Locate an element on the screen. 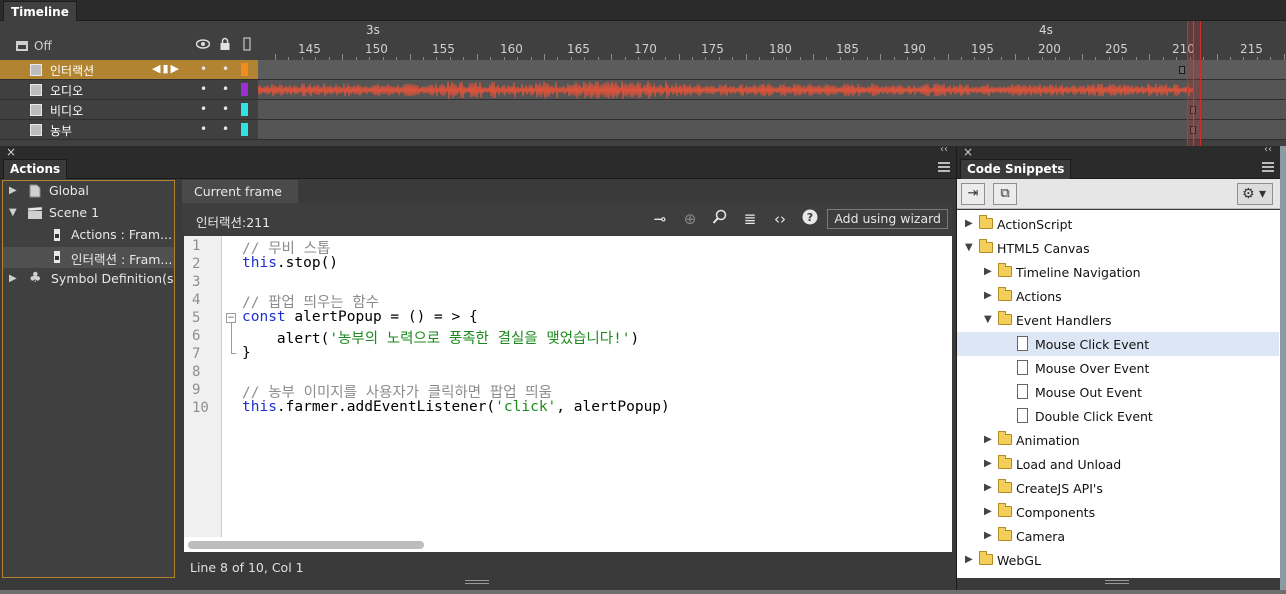 This screenshot has width=1286, height=594. snippet-folder-webgl: ▶ WebGL is located at coordinates (1118, 560).